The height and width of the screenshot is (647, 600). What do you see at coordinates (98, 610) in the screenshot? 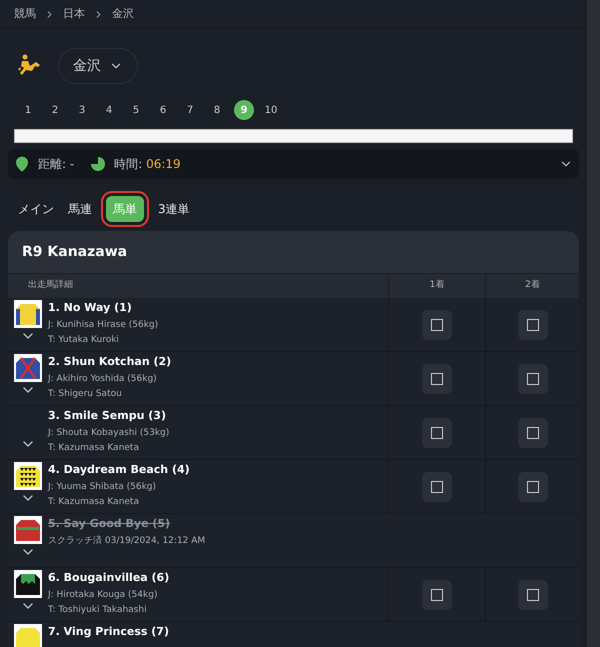
I see `trainer-text: T: Toshiyuki Takahashi` at bounding box center [98, 610].